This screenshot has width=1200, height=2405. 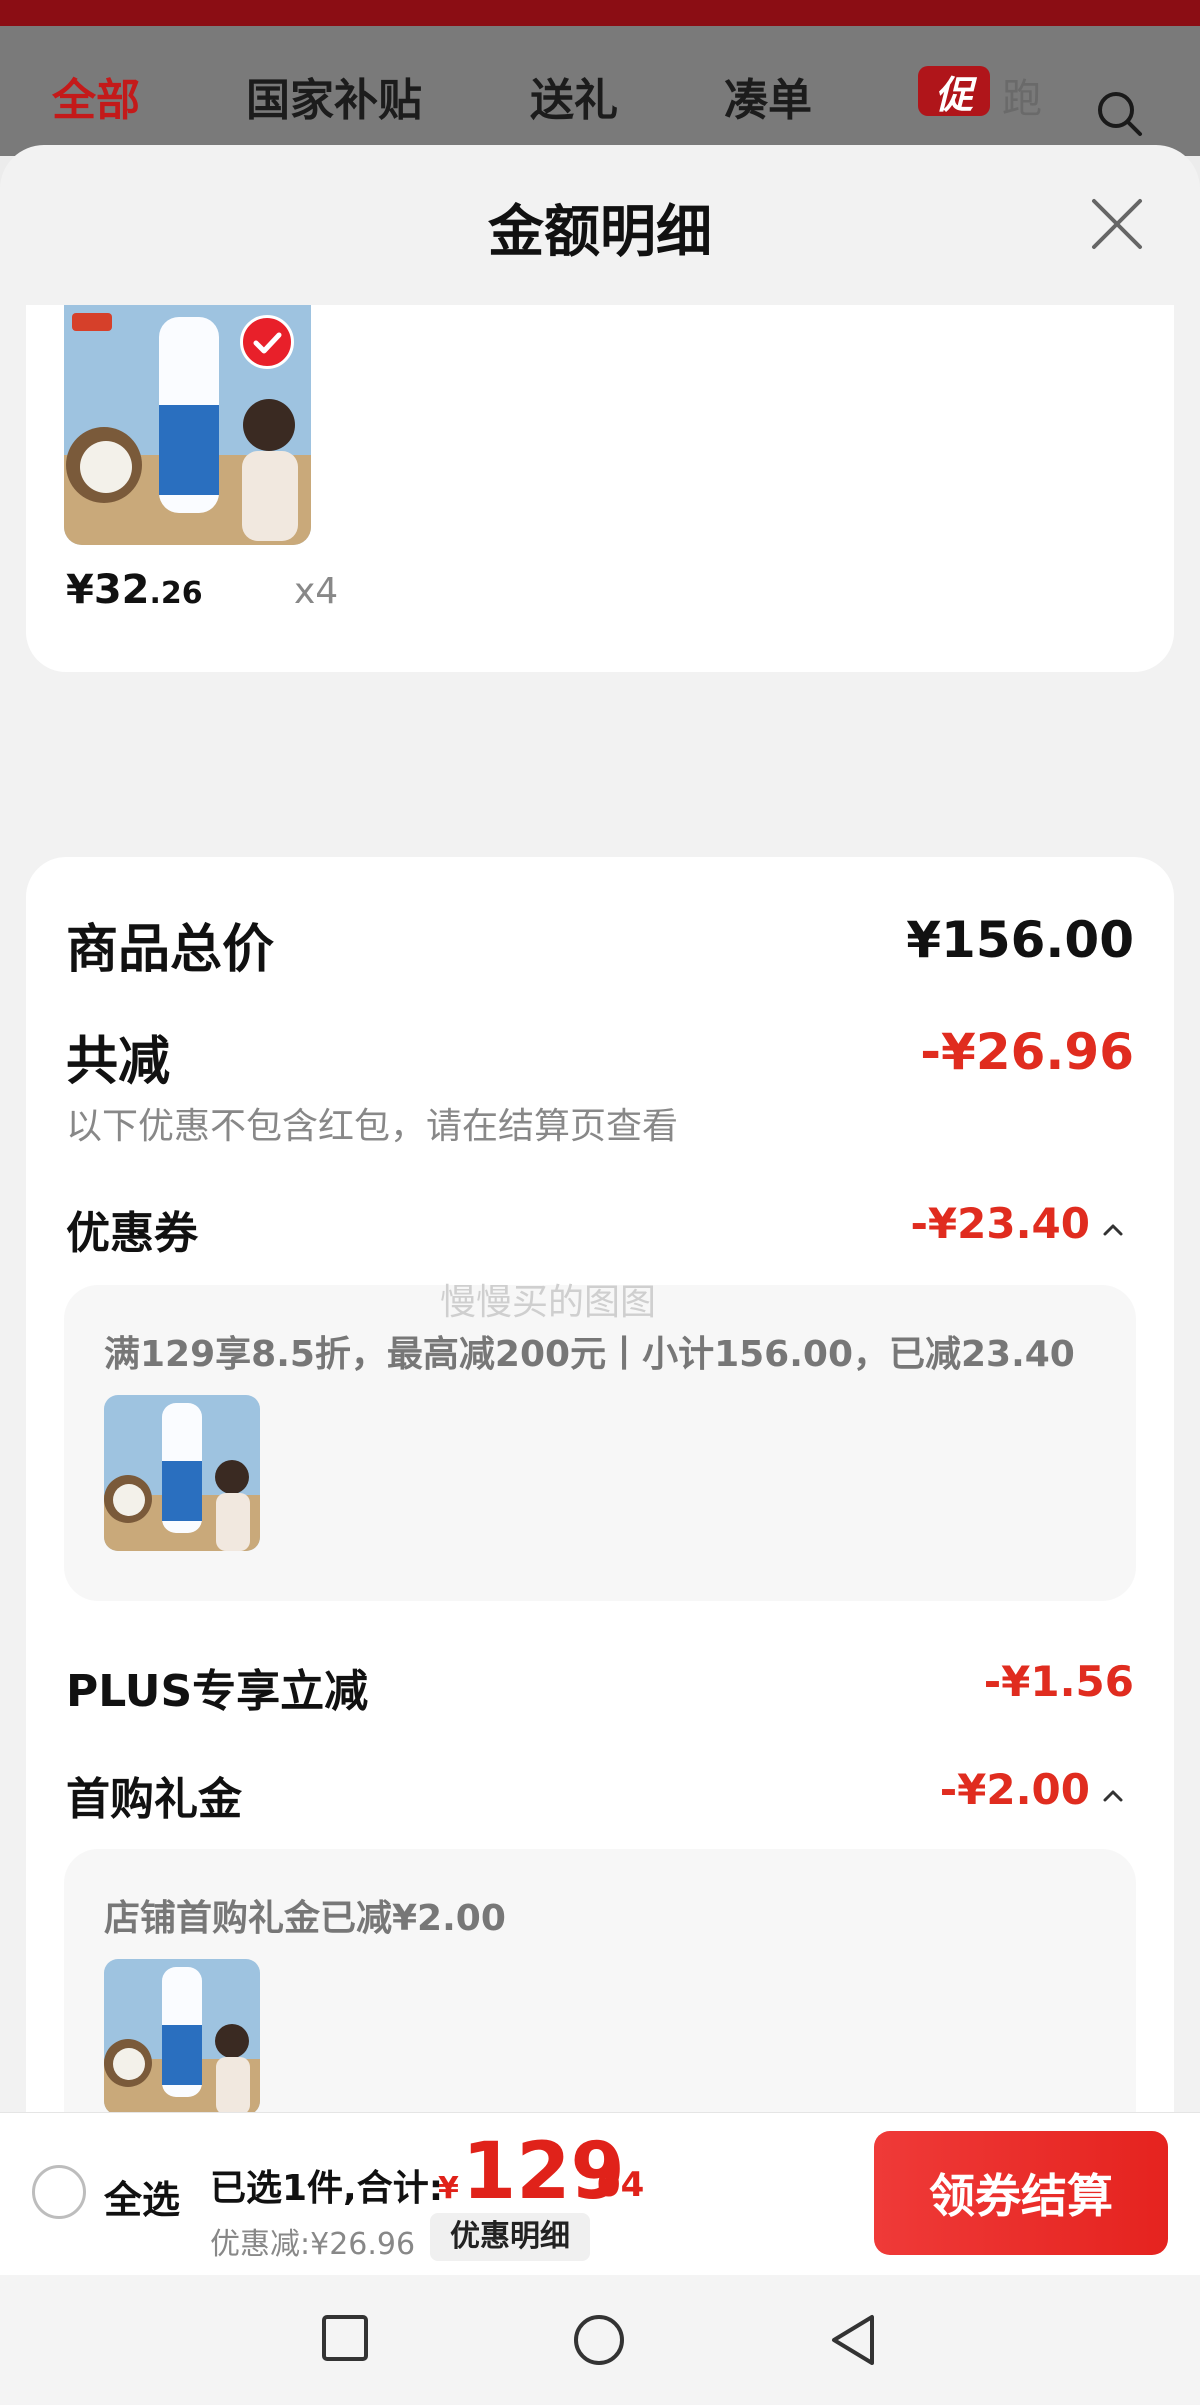 What do you see at coordinates (1000, 1223) in the screenshot?
I see `coupon-value: -¥23.40` at bounding box center [1000, 1223].